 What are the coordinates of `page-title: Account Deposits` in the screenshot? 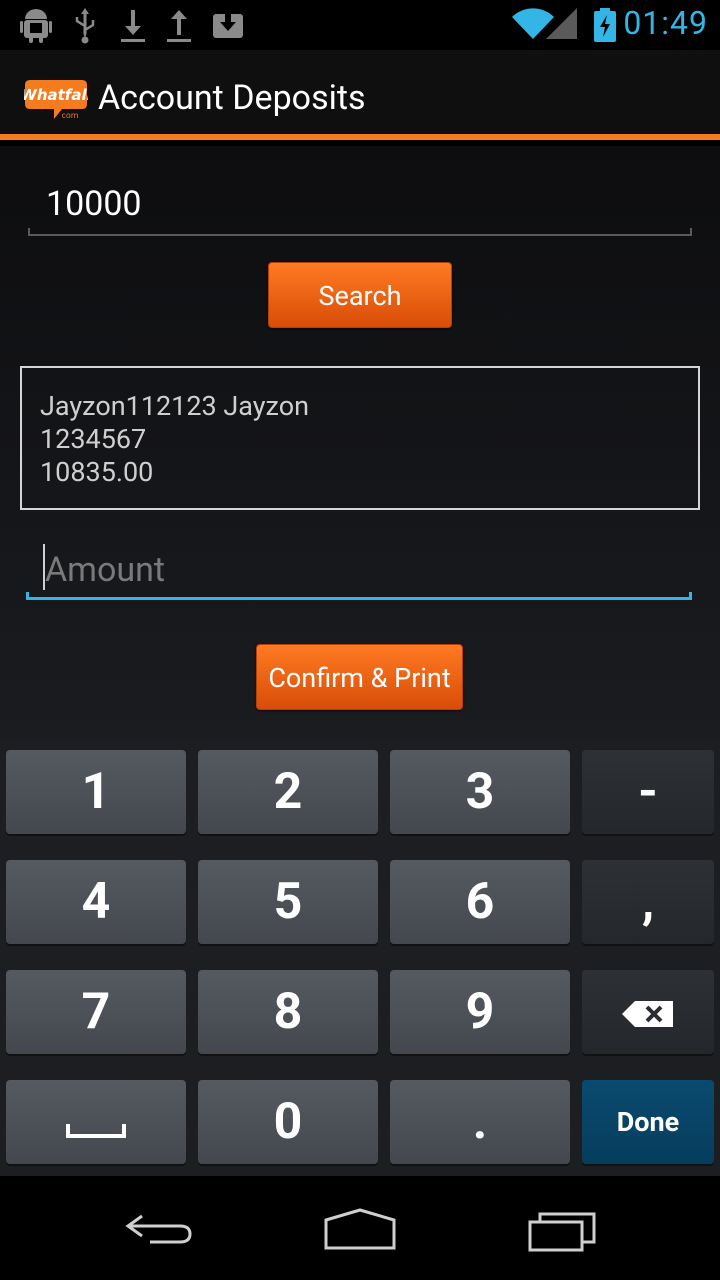 It's located at (232, 98).